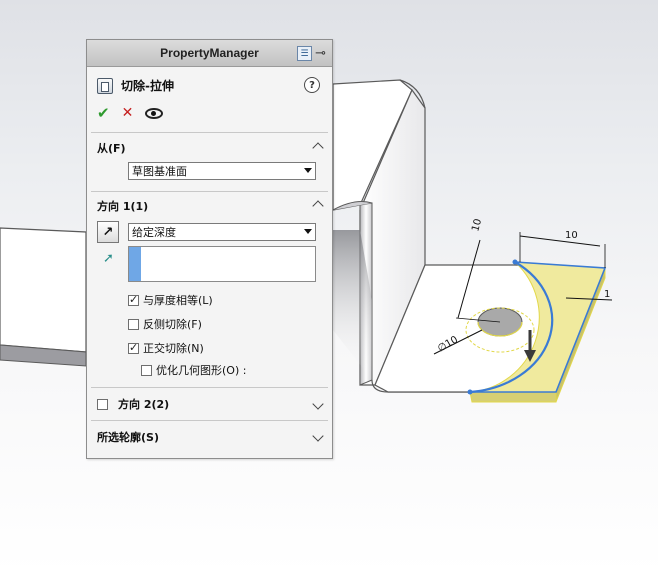 The width and height of the screenshot is (658, 574). What do you see at coordinates (305, 53) in the screenshot?
I see `show-hide-panel-icon: ☰` at bounding box center [305, 53].